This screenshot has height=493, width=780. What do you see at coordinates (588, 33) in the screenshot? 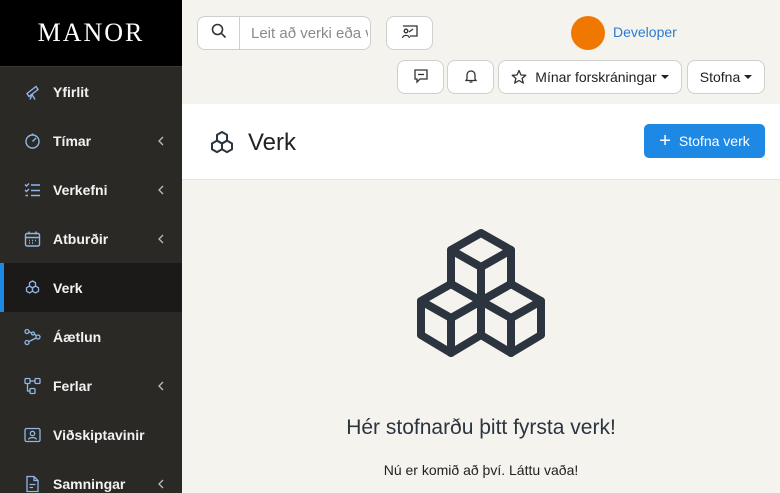
I see `avatar` at bounding box center [588, 33].